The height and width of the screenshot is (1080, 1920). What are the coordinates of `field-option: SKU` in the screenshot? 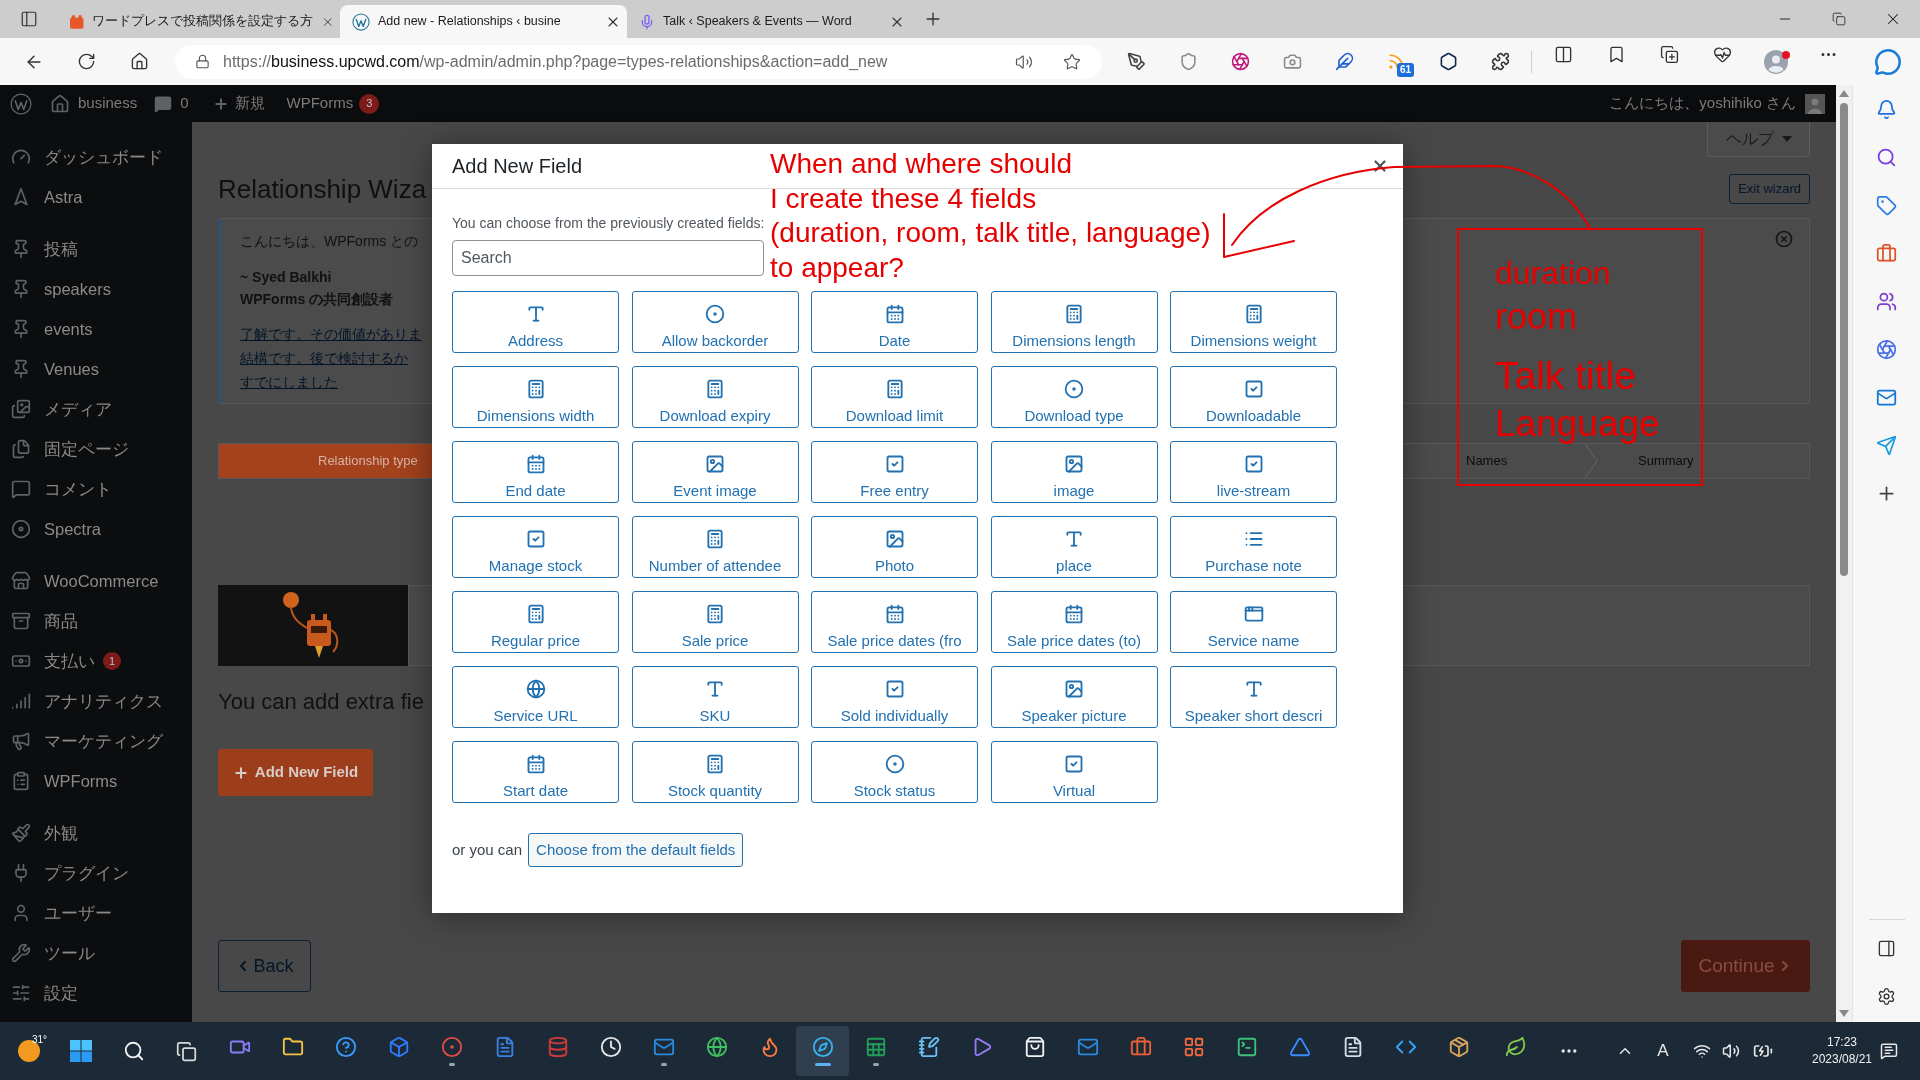 It's located at (715, 697).